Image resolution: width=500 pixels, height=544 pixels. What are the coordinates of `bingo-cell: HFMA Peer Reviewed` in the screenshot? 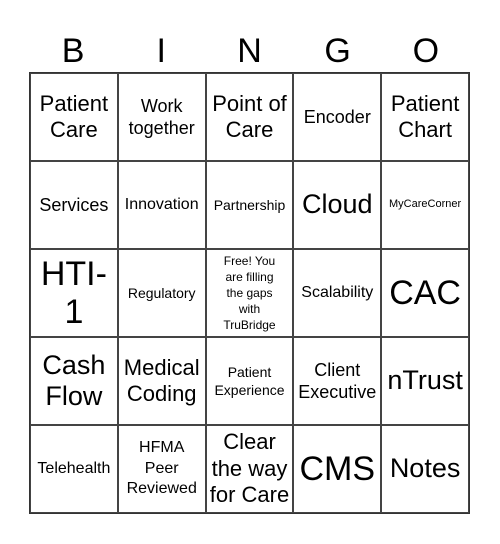 It's located at (161, 469).